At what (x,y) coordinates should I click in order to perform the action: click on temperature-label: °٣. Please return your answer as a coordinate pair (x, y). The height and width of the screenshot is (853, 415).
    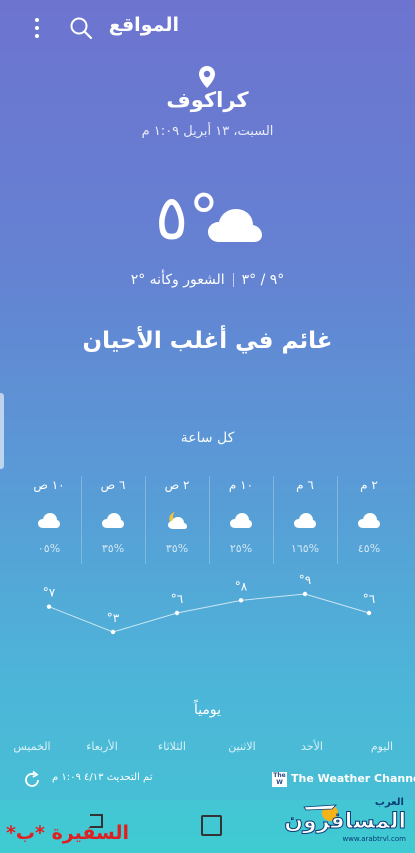
    Looking at the image, I should click on (113, 618).